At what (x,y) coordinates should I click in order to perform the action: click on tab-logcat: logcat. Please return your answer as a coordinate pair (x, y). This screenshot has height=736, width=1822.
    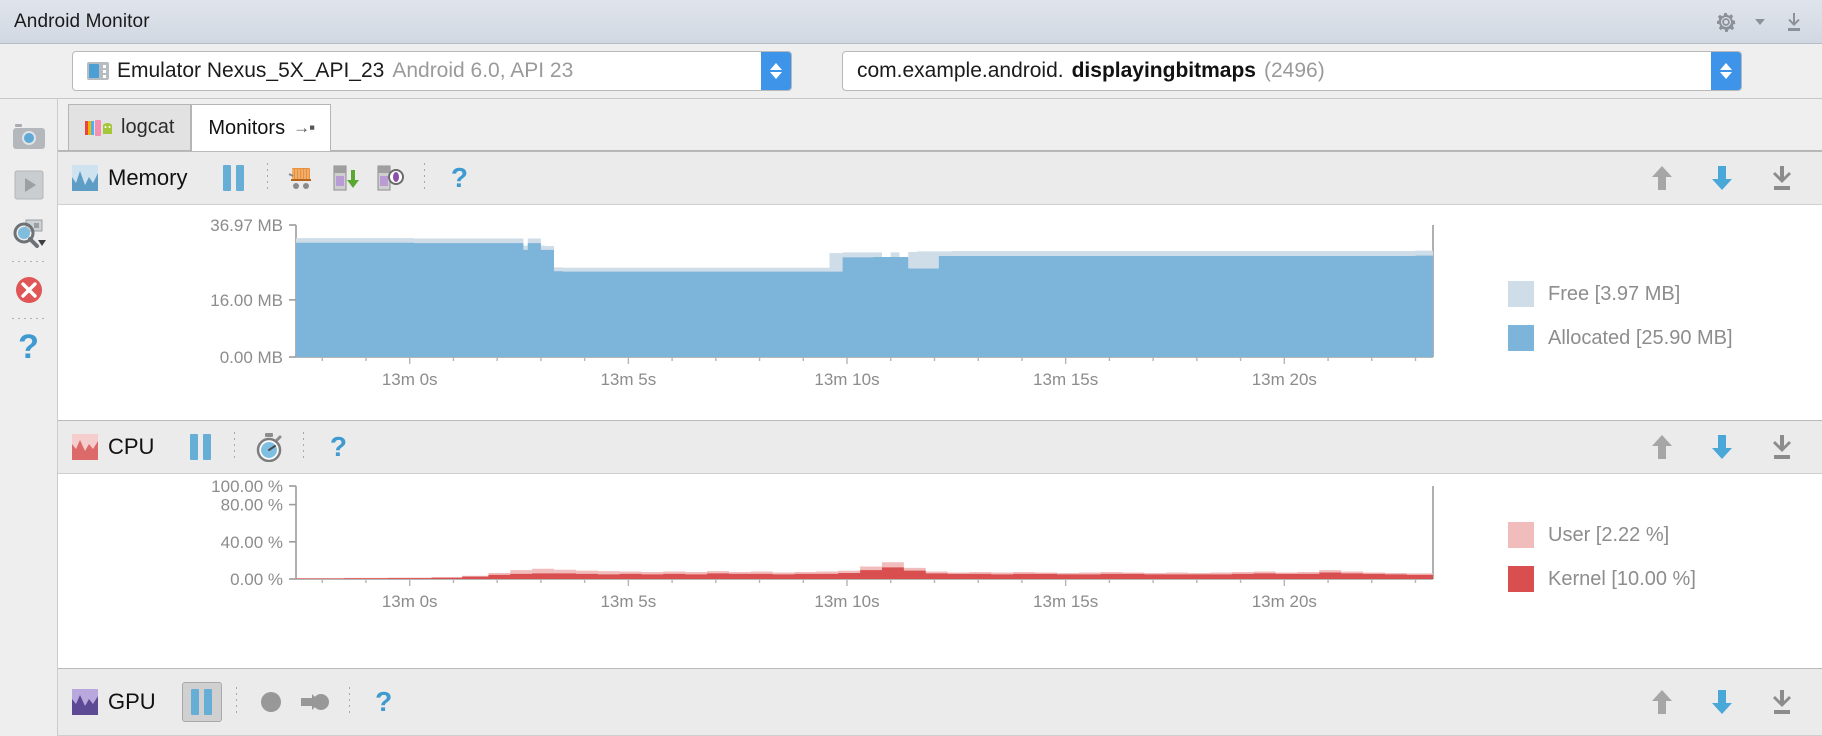
    Looking at the image, I should click on (130, 127).